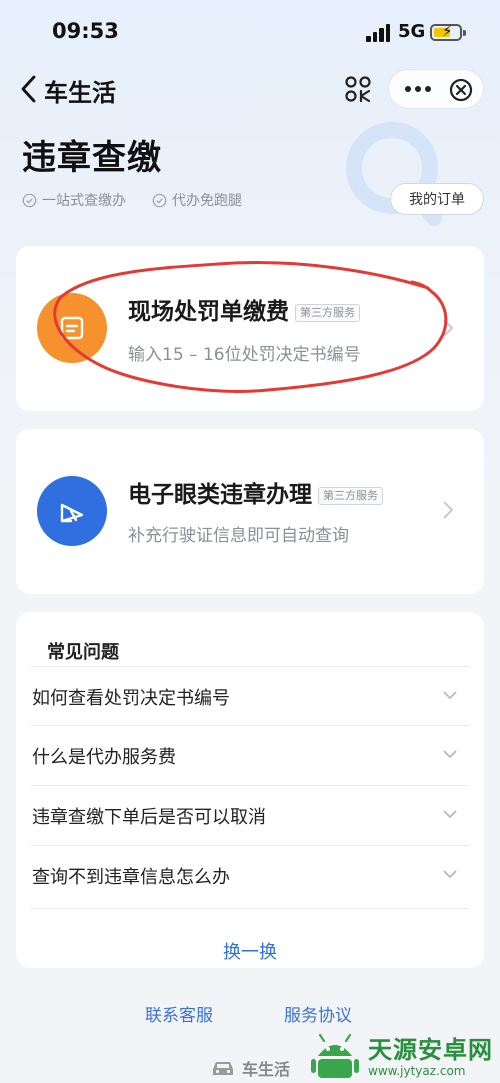 Image resolution: width=500 pixels, height=1083 pixels. Describe the element at coordinates (464, 33) in the screenshot. I see `battery-tip` at that location.